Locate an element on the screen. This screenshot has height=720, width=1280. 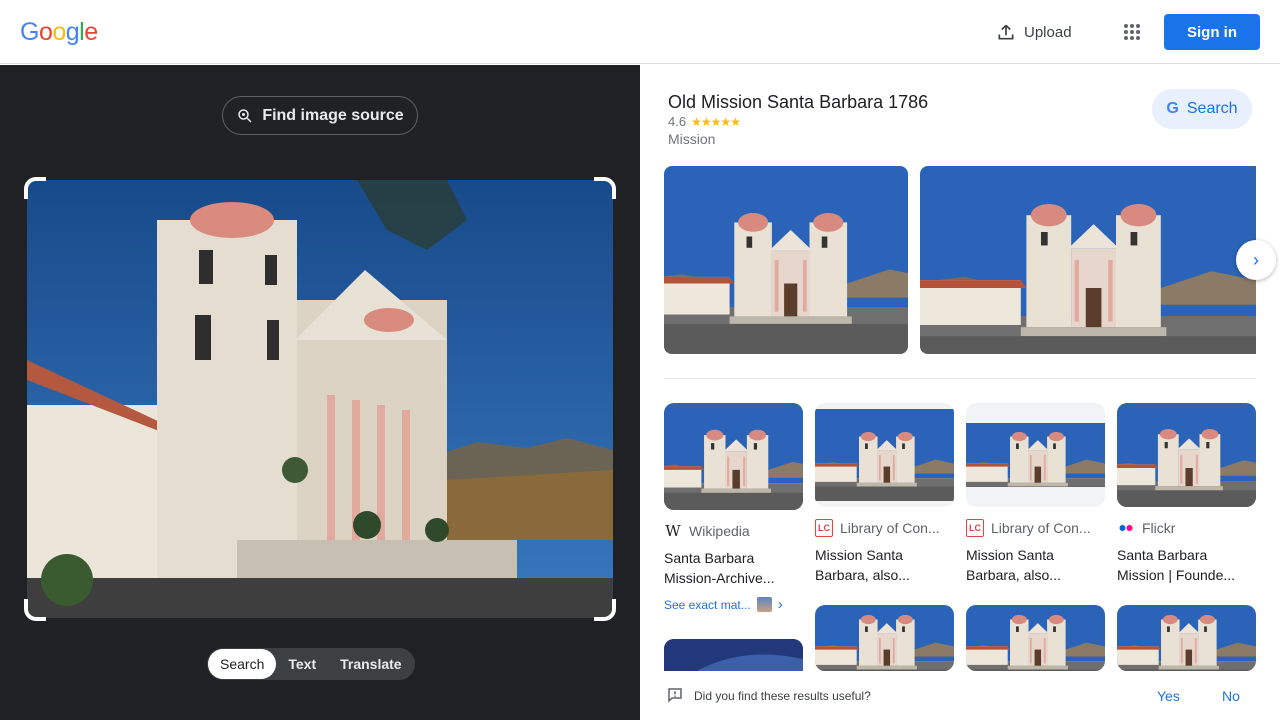
apps-button is located at coordinates (1132, 32).